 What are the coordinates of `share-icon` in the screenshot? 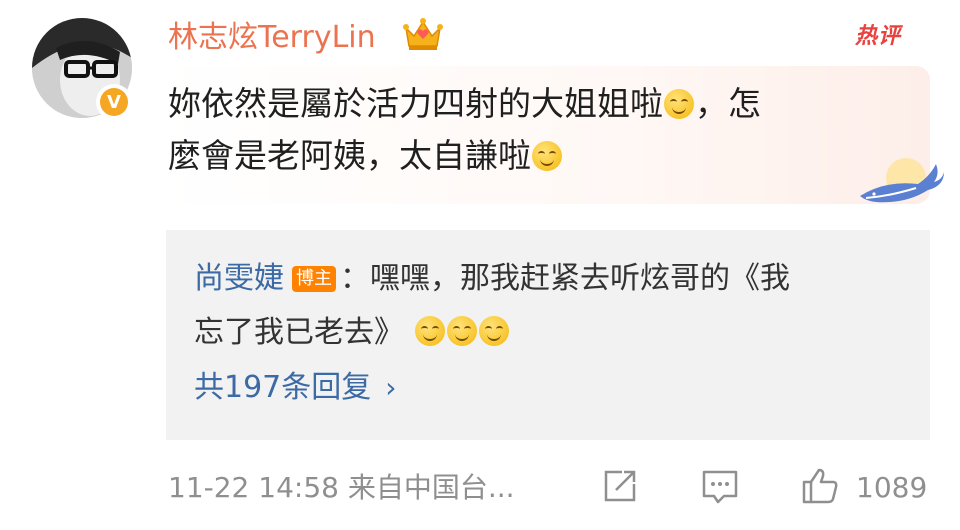 It's located at (620, 486).